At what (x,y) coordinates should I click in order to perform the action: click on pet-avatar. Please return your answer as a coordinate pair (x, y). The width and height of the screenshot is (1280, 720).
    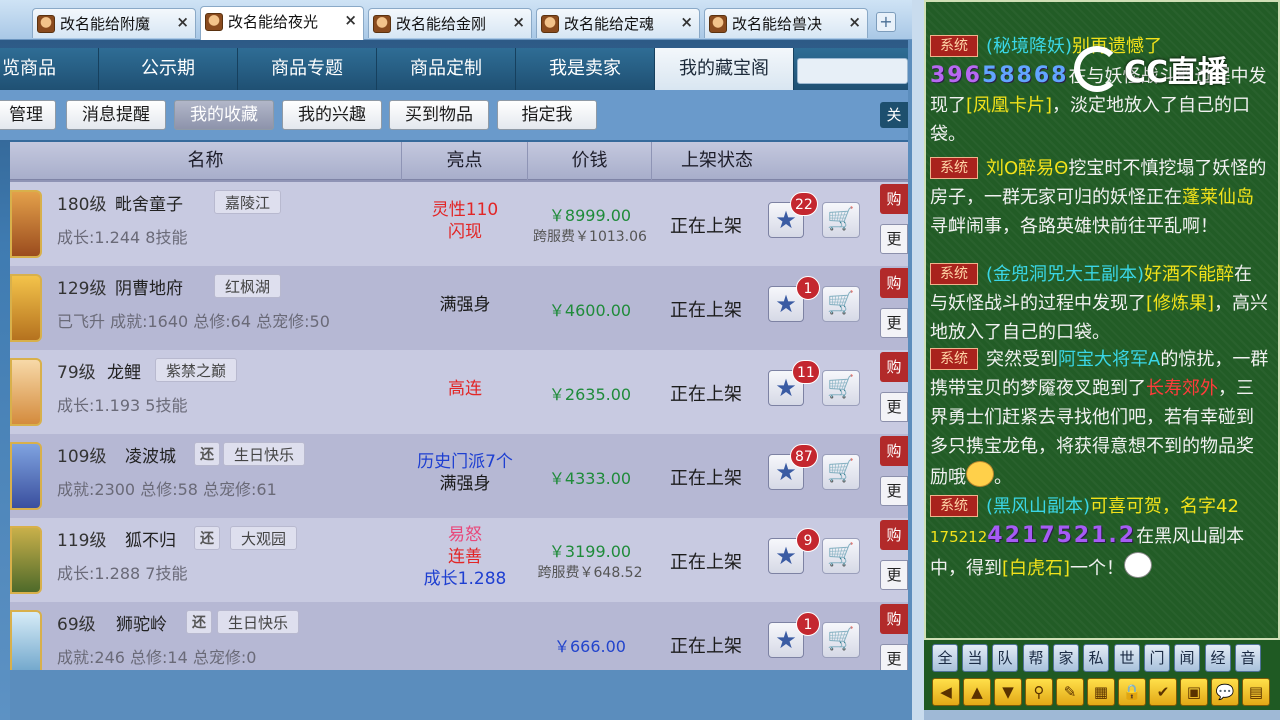
    Looking at the image, I should click on (26, 560).